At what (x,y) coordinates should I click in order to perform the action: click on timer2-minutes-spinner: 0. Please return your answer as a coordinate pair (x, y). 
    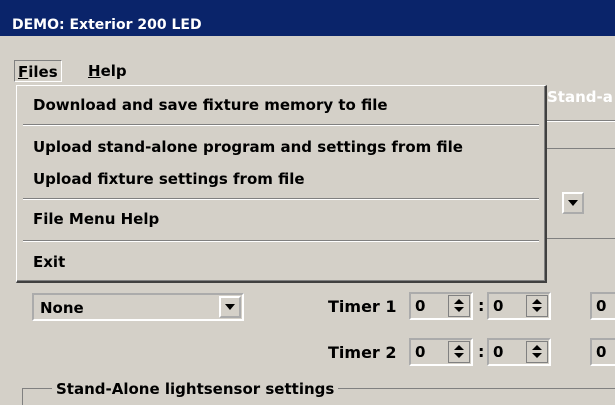
    Looking at the image, I should click on (519, 352).